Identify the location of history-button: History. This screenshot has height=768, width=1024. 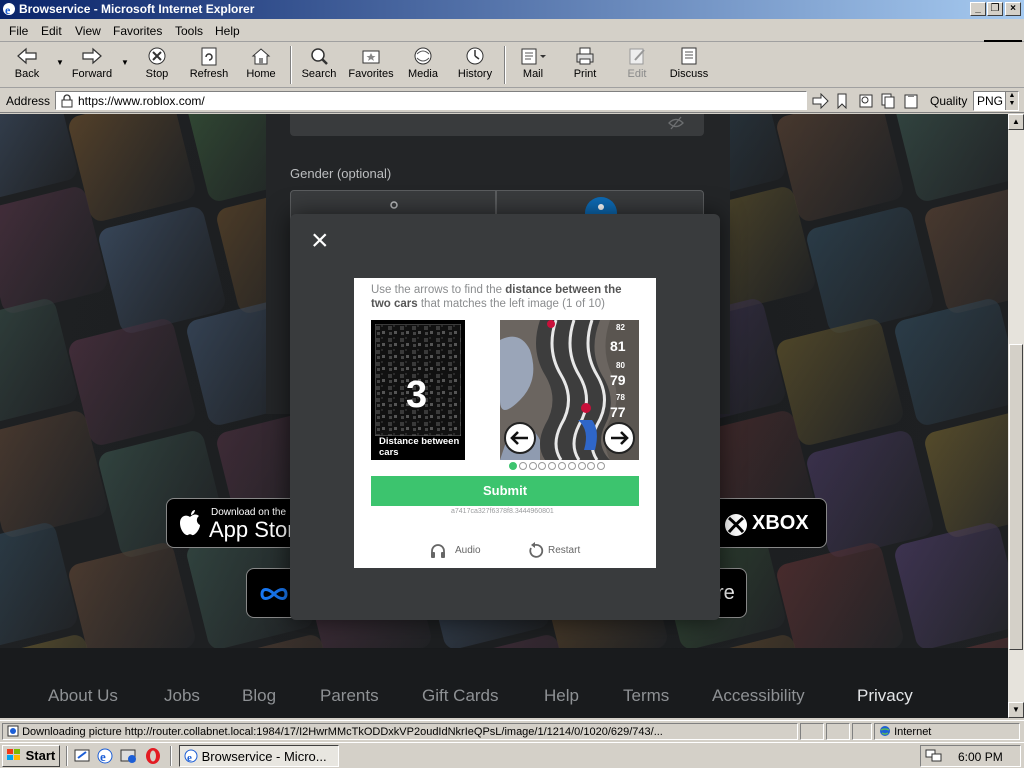
(475, 66).